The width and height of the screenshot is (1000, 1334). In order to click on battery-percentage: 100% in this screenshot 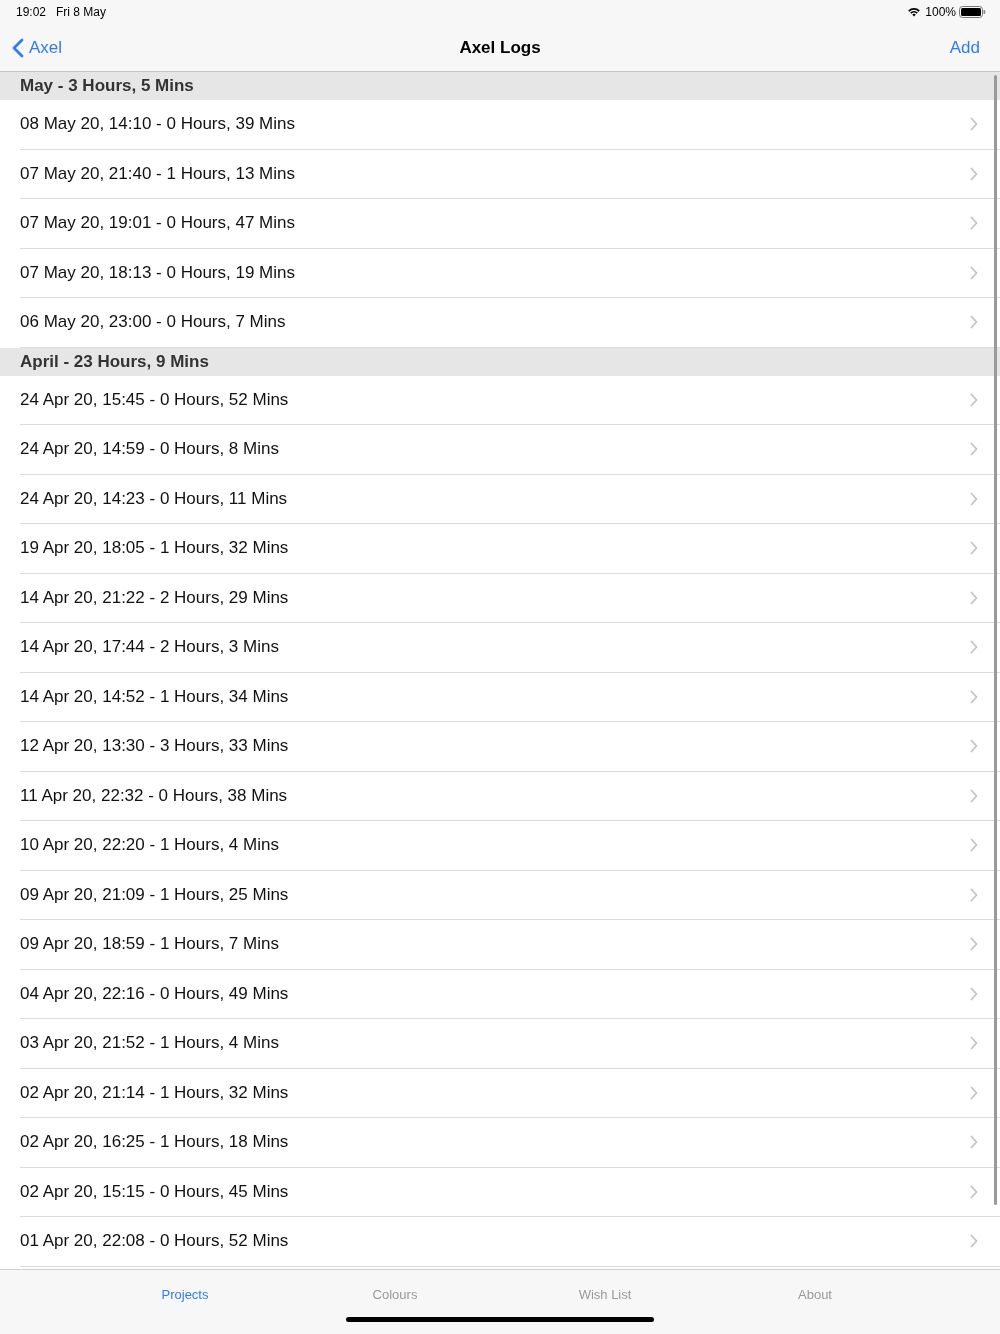, I will do `click(940, 12)`.